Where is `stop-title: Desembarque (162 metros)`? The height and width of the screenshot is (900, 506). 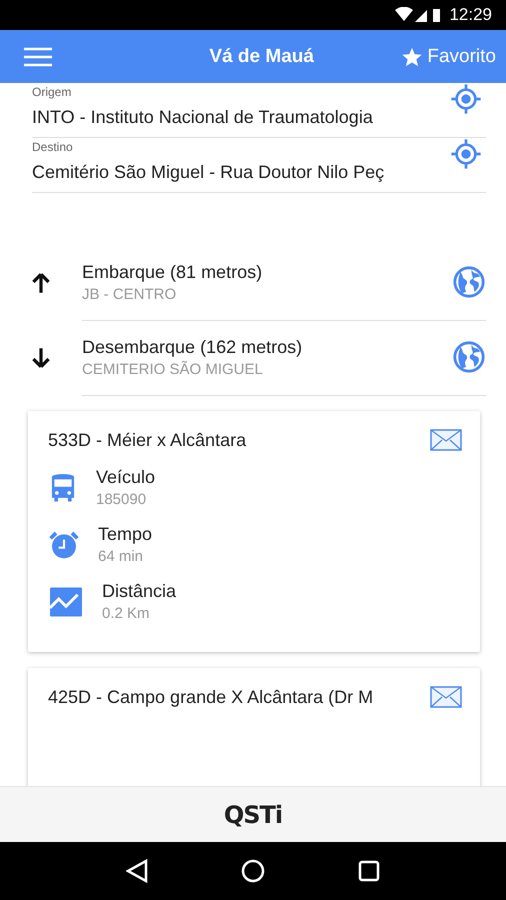
stop-title: Desembarque (162 metros) is located at coordinates (193, 347).